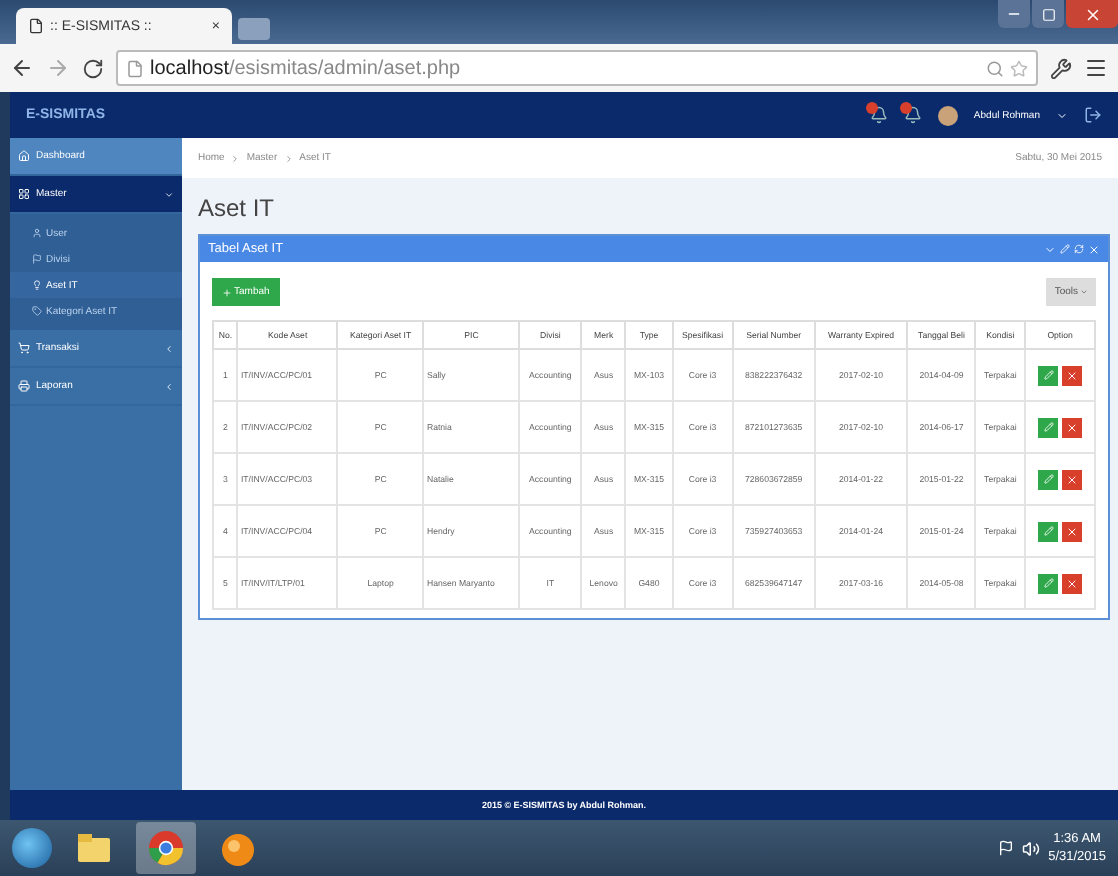 The height and width of the screenshot is (876, 1118). What do you see at coordinates (227, 292) in the screenshot?
I see `plus-icon` at bounding box center [227, 292].